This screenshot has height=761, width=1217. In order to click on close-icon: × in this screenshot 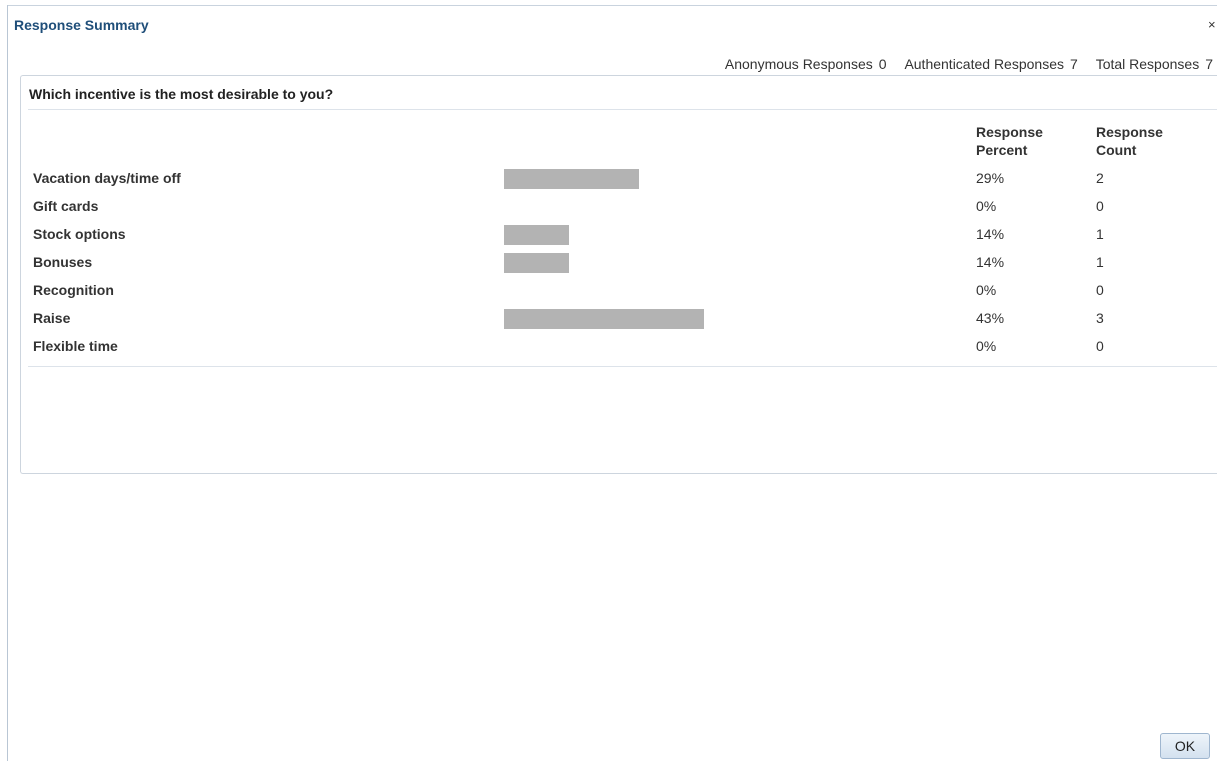, I will do `click(1212, 25)`.